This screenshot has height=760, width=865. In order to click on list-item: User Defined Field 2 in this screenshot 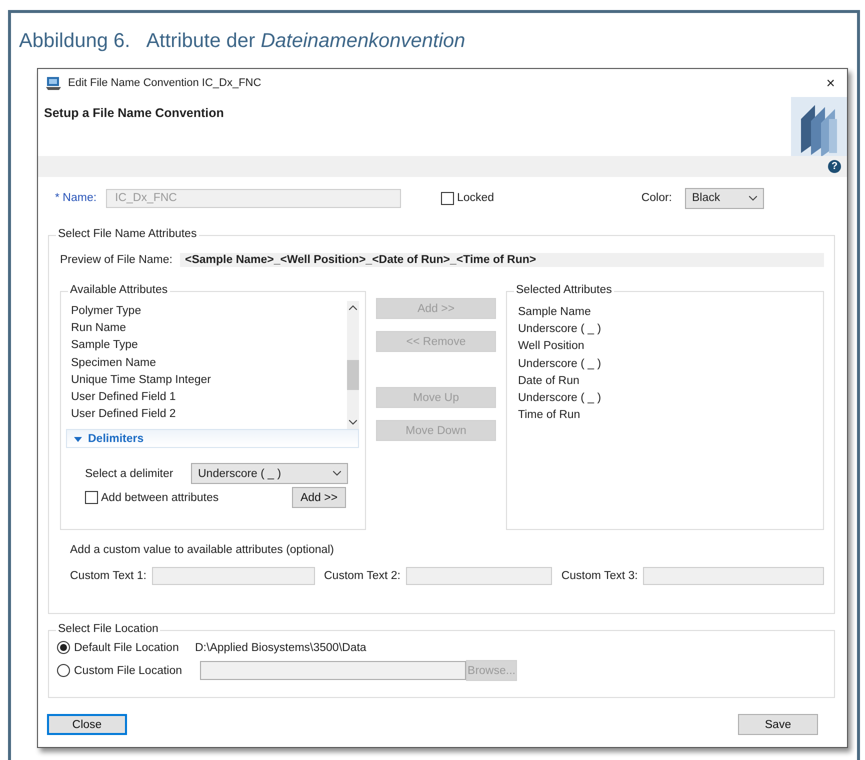, I will do `click(206, 415)`.